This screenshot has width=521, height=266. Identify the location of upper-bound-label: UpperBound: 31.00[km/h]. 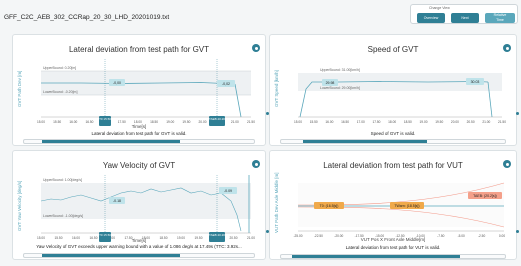
(340, 70).